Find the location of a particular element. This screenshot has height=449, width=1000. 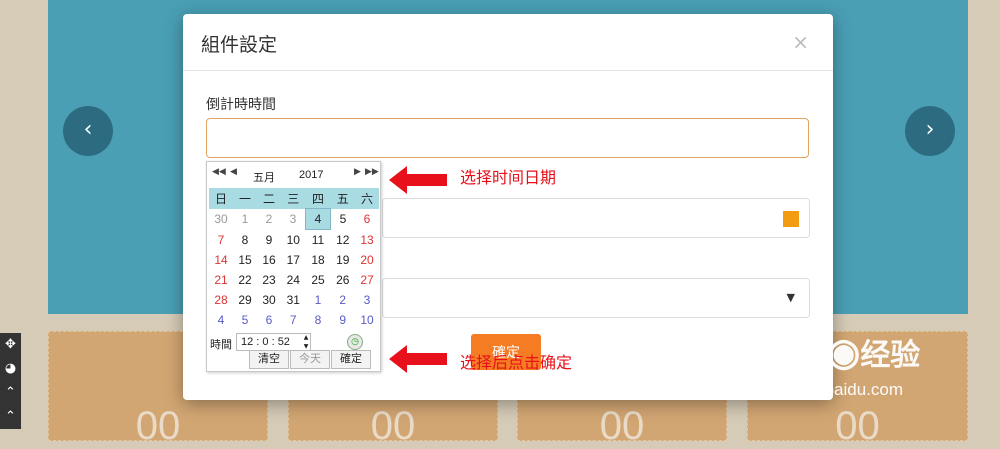

side-toolbar: ✥ ◕ ⌃ ⌃ is located at coordinates (10, 381).